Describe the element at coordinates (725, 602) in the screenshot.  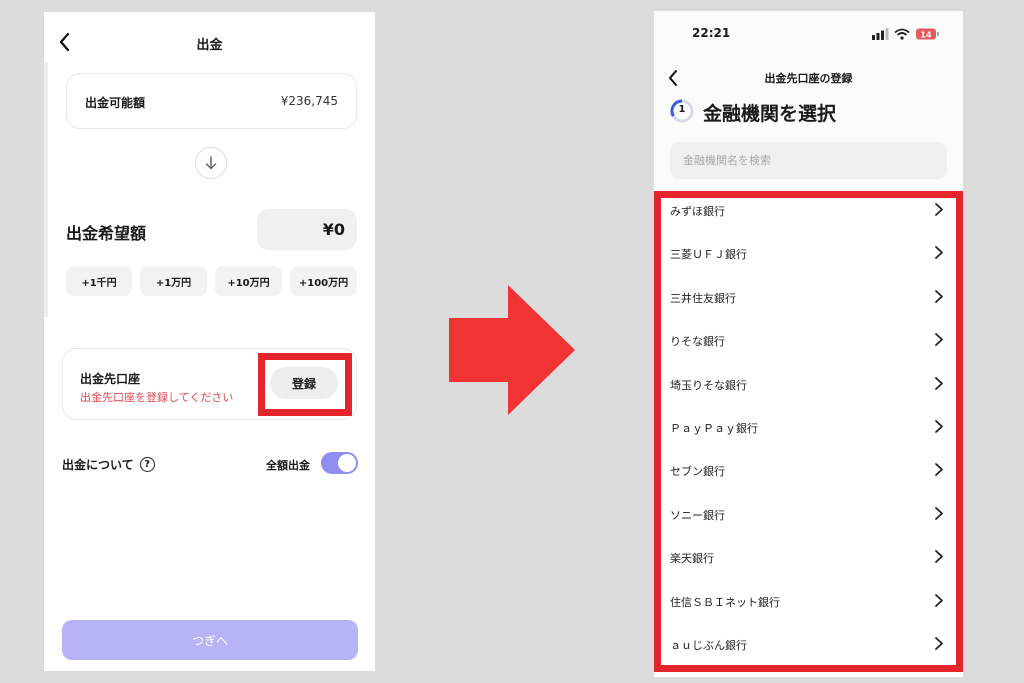
I see `bank-name: 住信ＳＢＩネット銀行` at that location.